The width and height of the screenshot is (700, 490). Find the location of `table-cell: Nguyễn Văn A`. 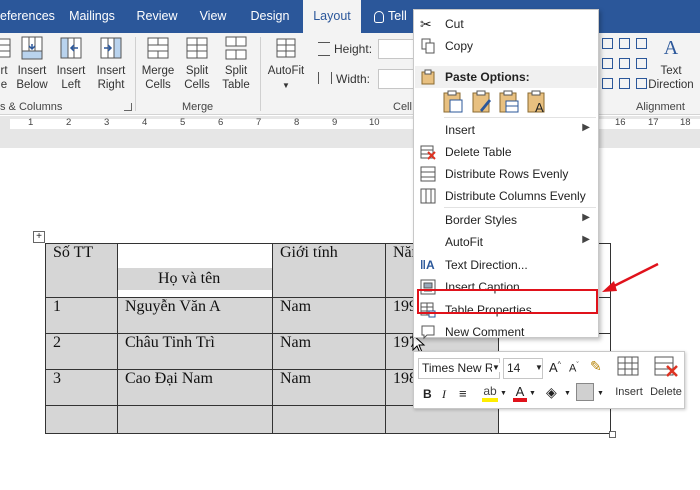

table-cell: Nguyễn Văn A is located at coordinates (195, 315).